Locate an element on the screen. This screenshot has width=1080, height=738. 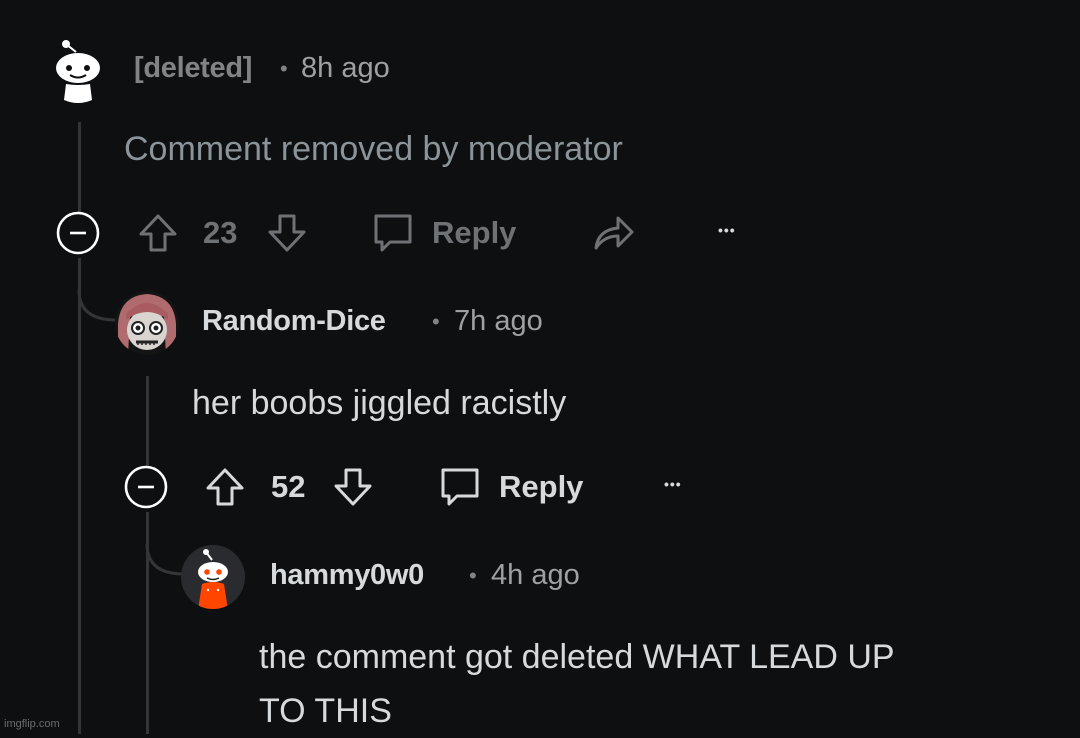
comment-timestamp: 4h ago is located at coordinates (535, 575).